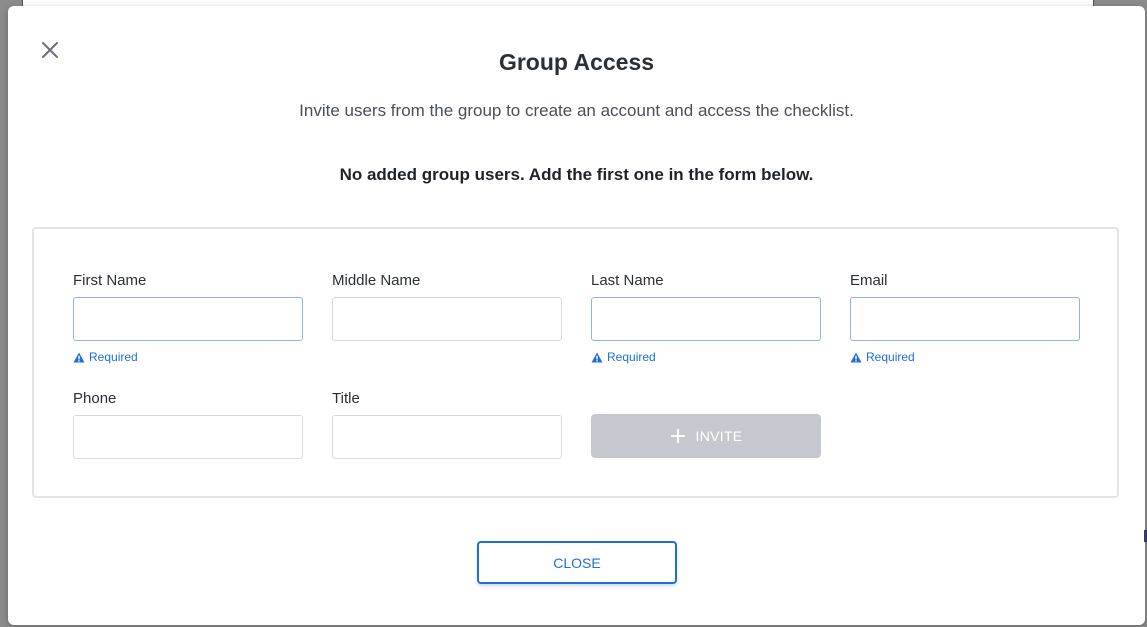  Describe the element at coordinates (346, 398) in the screenshot. I see `title-label: Title` at that location.